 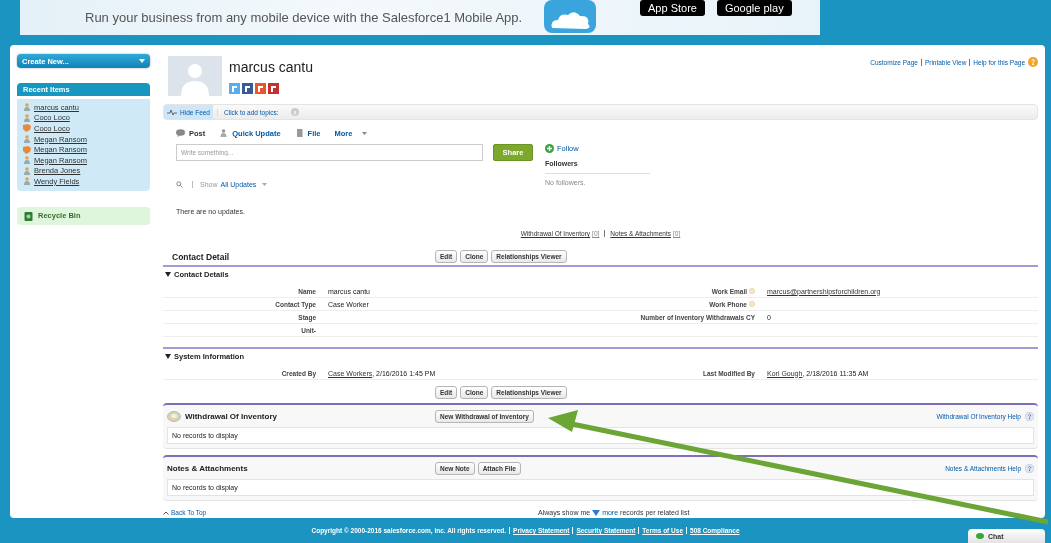 What do you see at coordinates (195, 76) in the screenshot?
I see `avatar-placeholder` at bounding box center [195, 76].